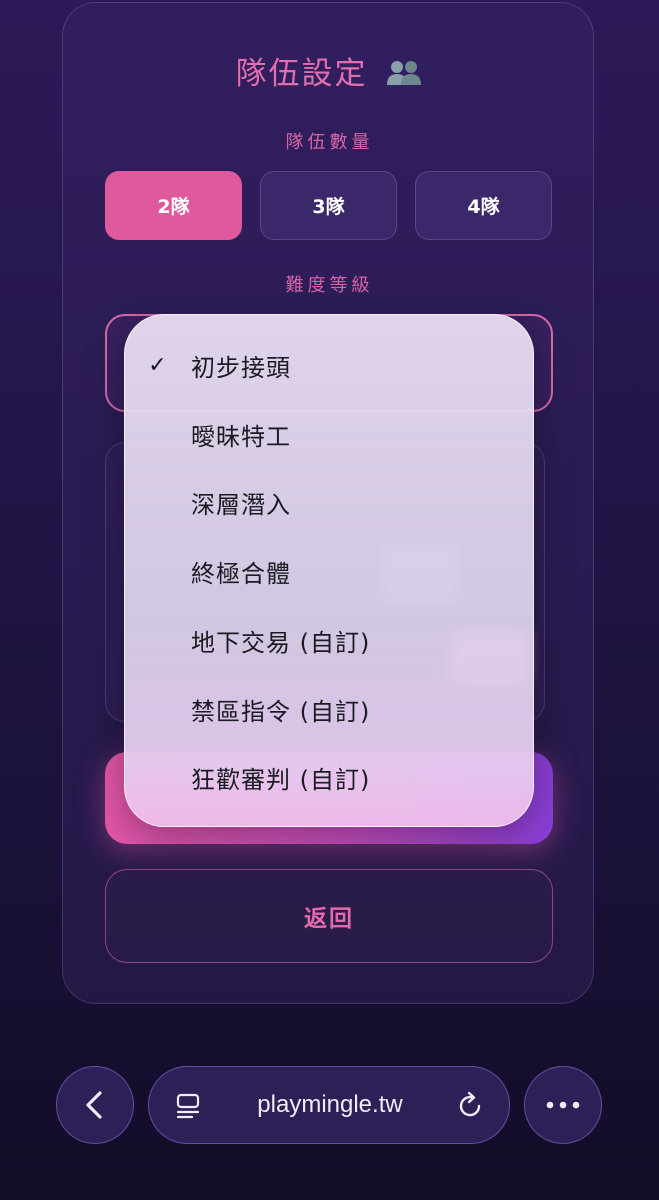  What do you see at coordinates (173, 205) in the screenshot?
I see `team-option-2: 2隊` at bounding box center [173, 205].